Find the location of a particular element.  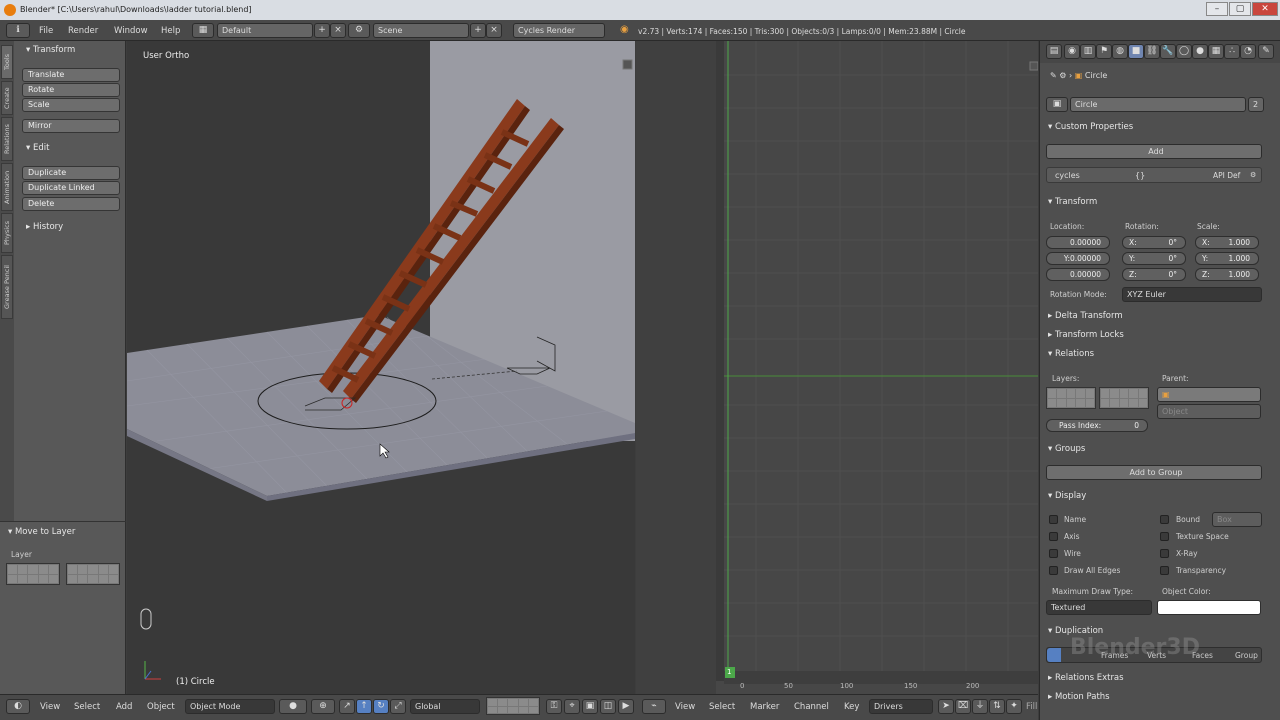

transform-locks-header: ▸ Transform Locks is located at coordinates (1086, 335).